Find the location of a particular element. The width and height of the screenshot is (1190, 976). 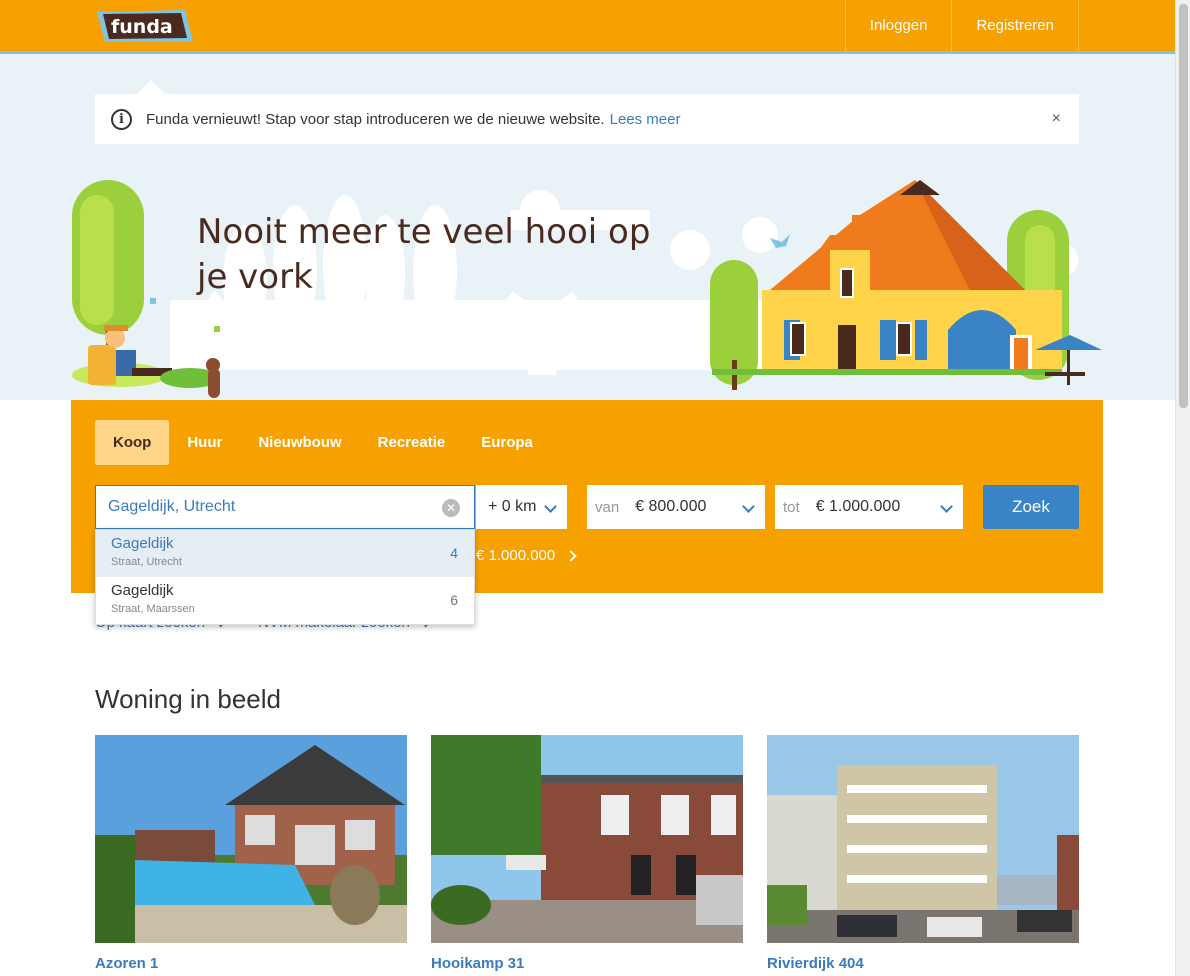

section-title: Woning in beeld is located at coordinates (188, 699).